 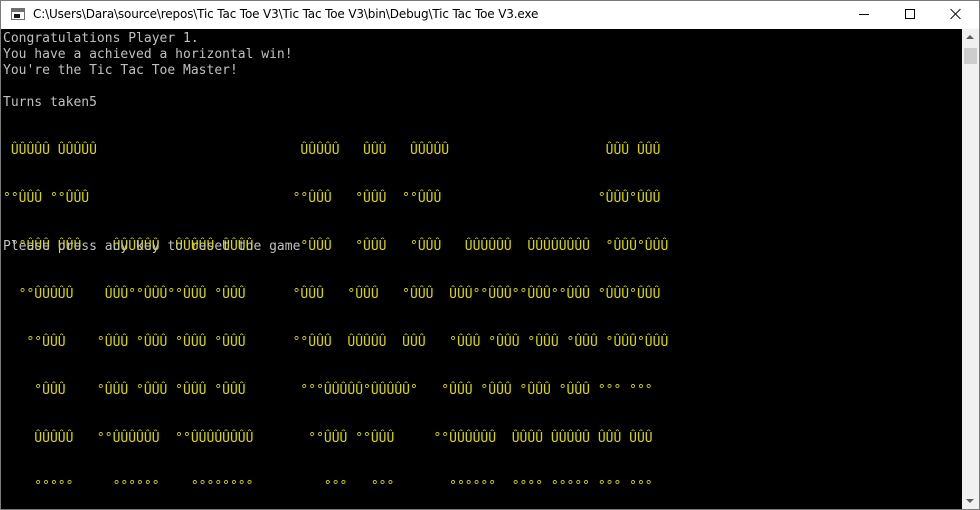 I want to click on banner-line: ÛÛÛÛÛ ÛÛÛÛÛ ÛÛÛÛÛ ÛÛÛ ÛÛÛÛÛ ÛÛÛ ÛÛÛ, so click(x=332, y=150).